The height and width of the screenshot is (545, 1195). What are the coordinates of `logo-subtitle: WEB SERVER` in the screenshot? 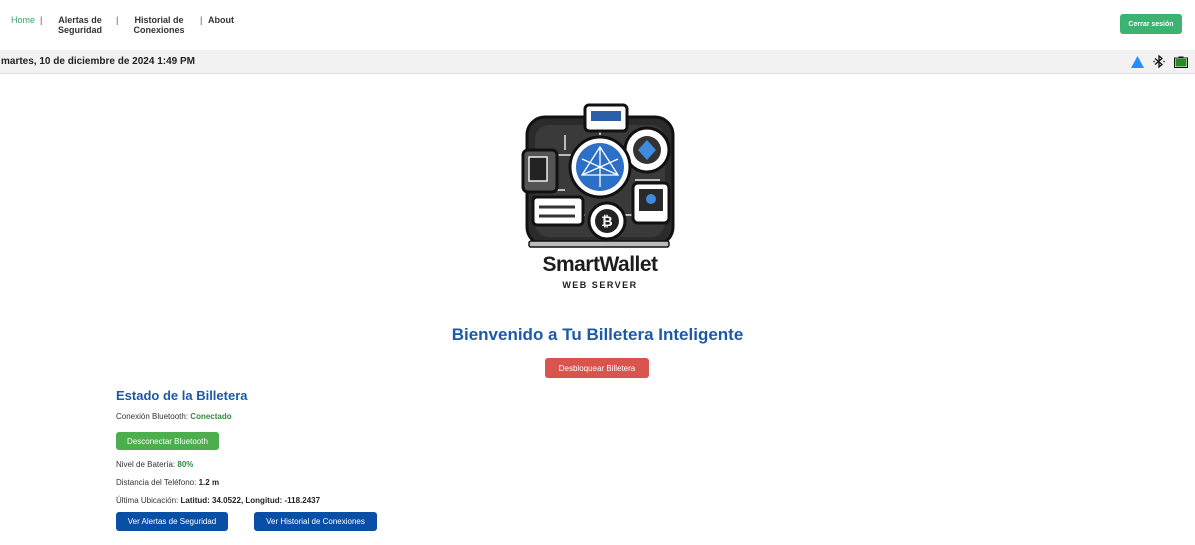 It's located at (600, 285).